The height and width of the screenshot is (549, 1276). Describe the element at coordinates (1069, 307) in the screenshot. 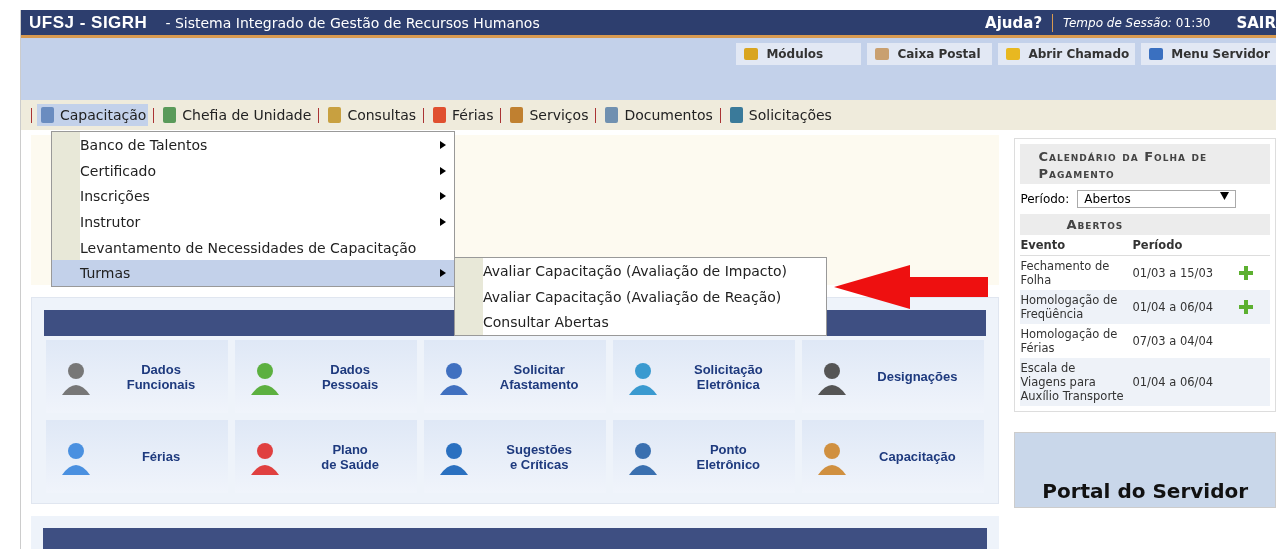

I see `event-cell-text: Homologação de Freqüência` at that location.